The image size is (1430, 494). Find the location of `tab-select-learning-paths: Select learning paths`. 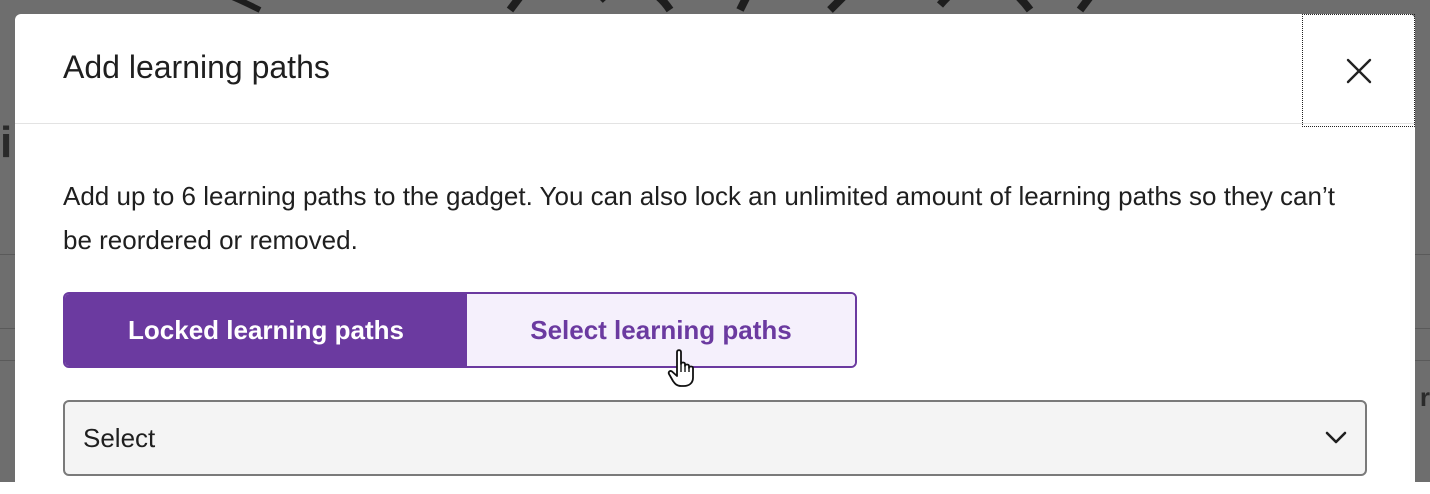

tab-select-learning-paths: Select learning paths is located at coordinates (661, 330).